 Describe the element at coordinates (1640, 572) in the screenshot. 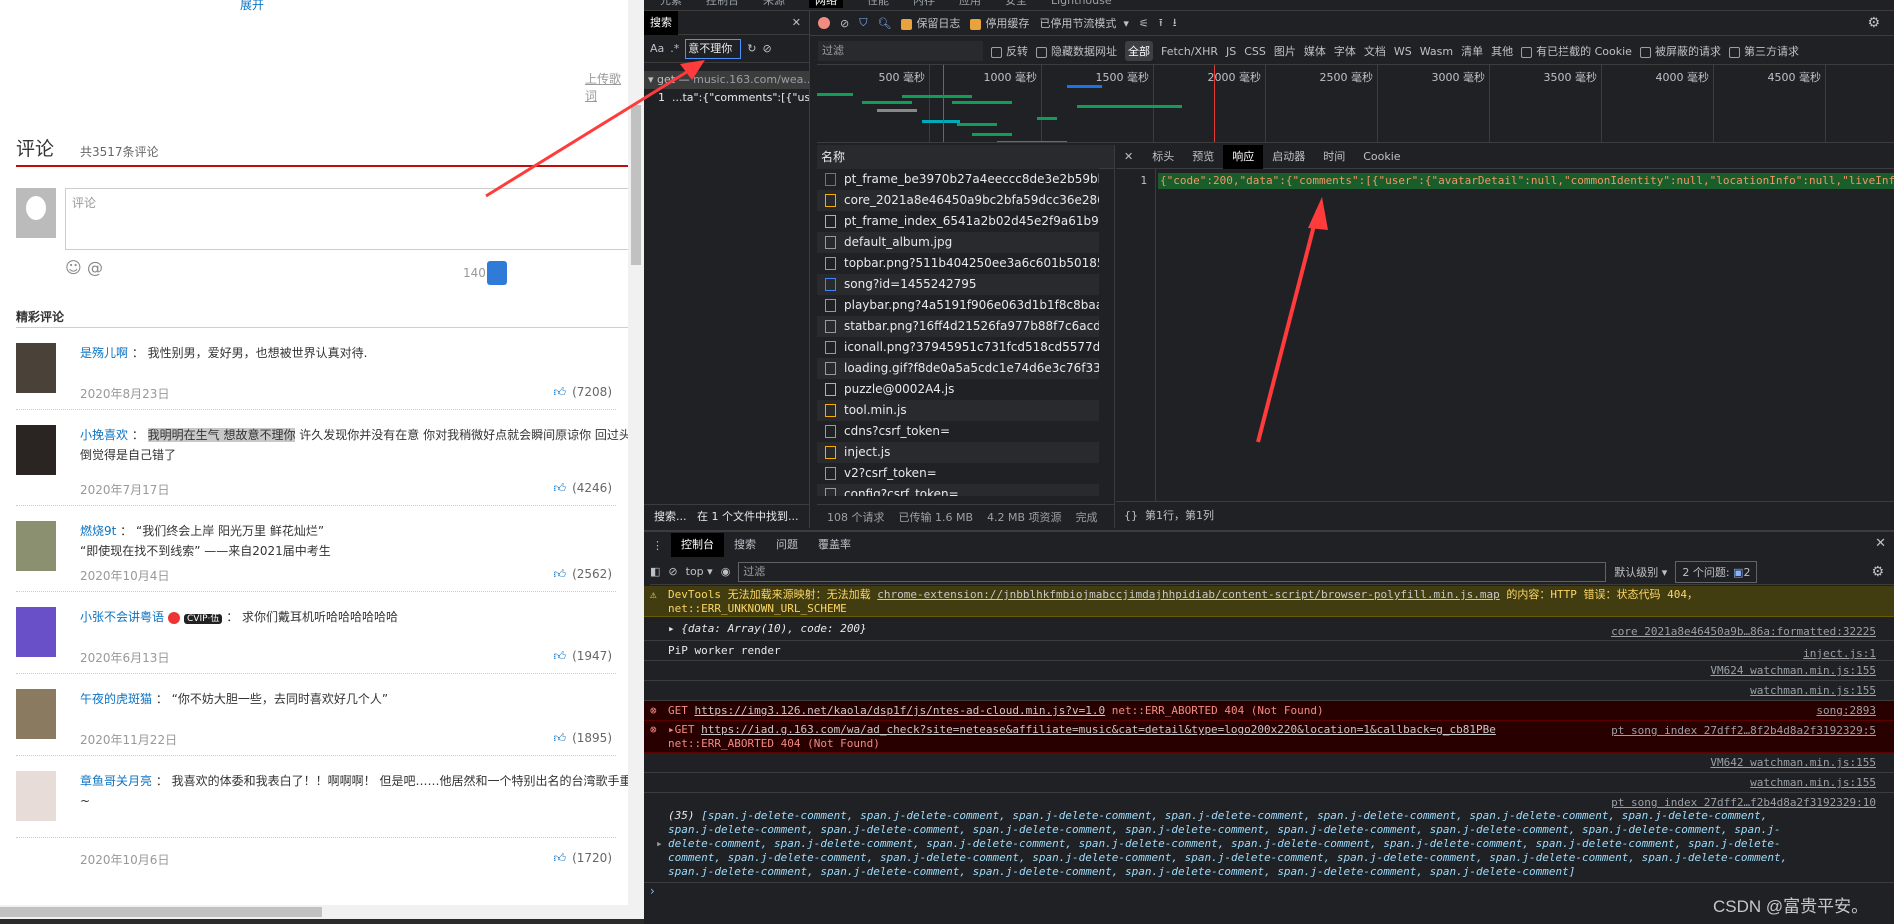

I see `log-level-select: 默认级别 ▾` at that location.